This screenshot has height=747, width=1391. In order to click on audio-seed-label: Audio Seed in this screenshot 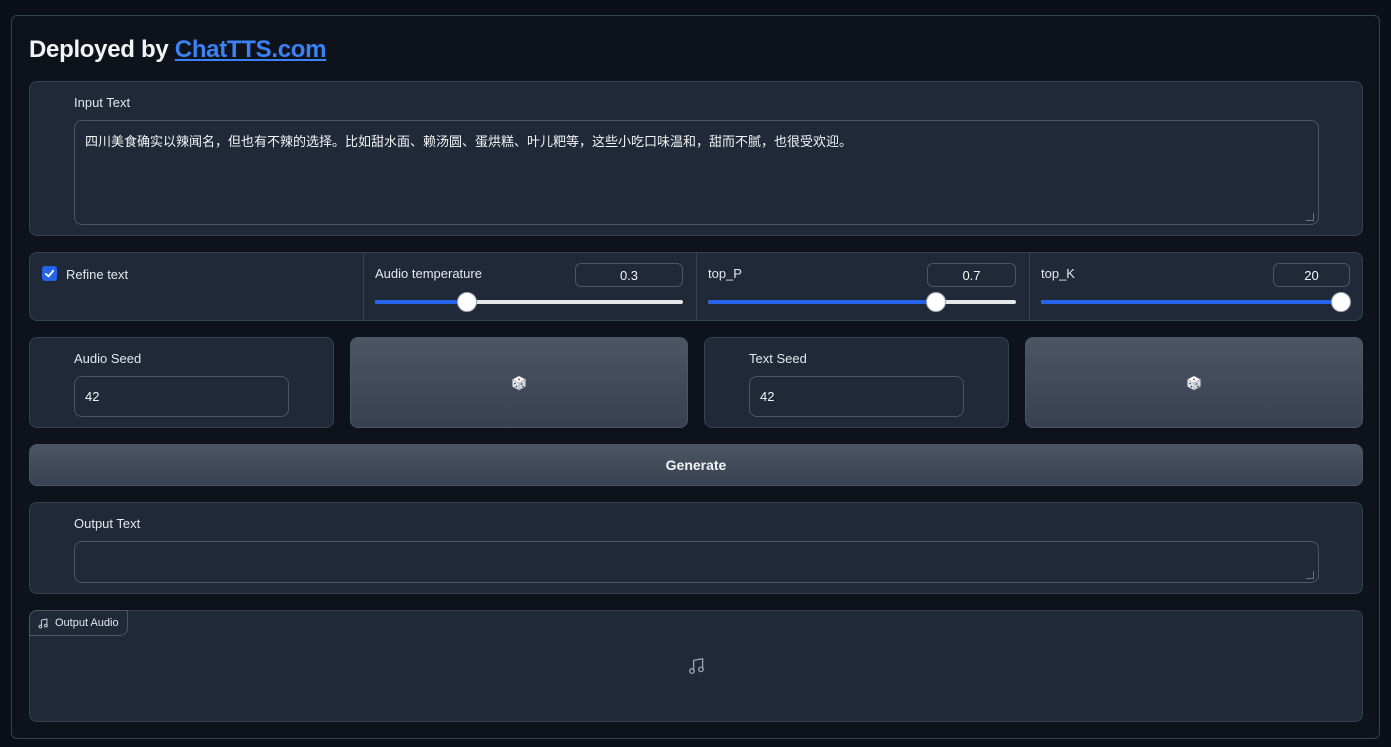, I will do `click(108, 358)`.